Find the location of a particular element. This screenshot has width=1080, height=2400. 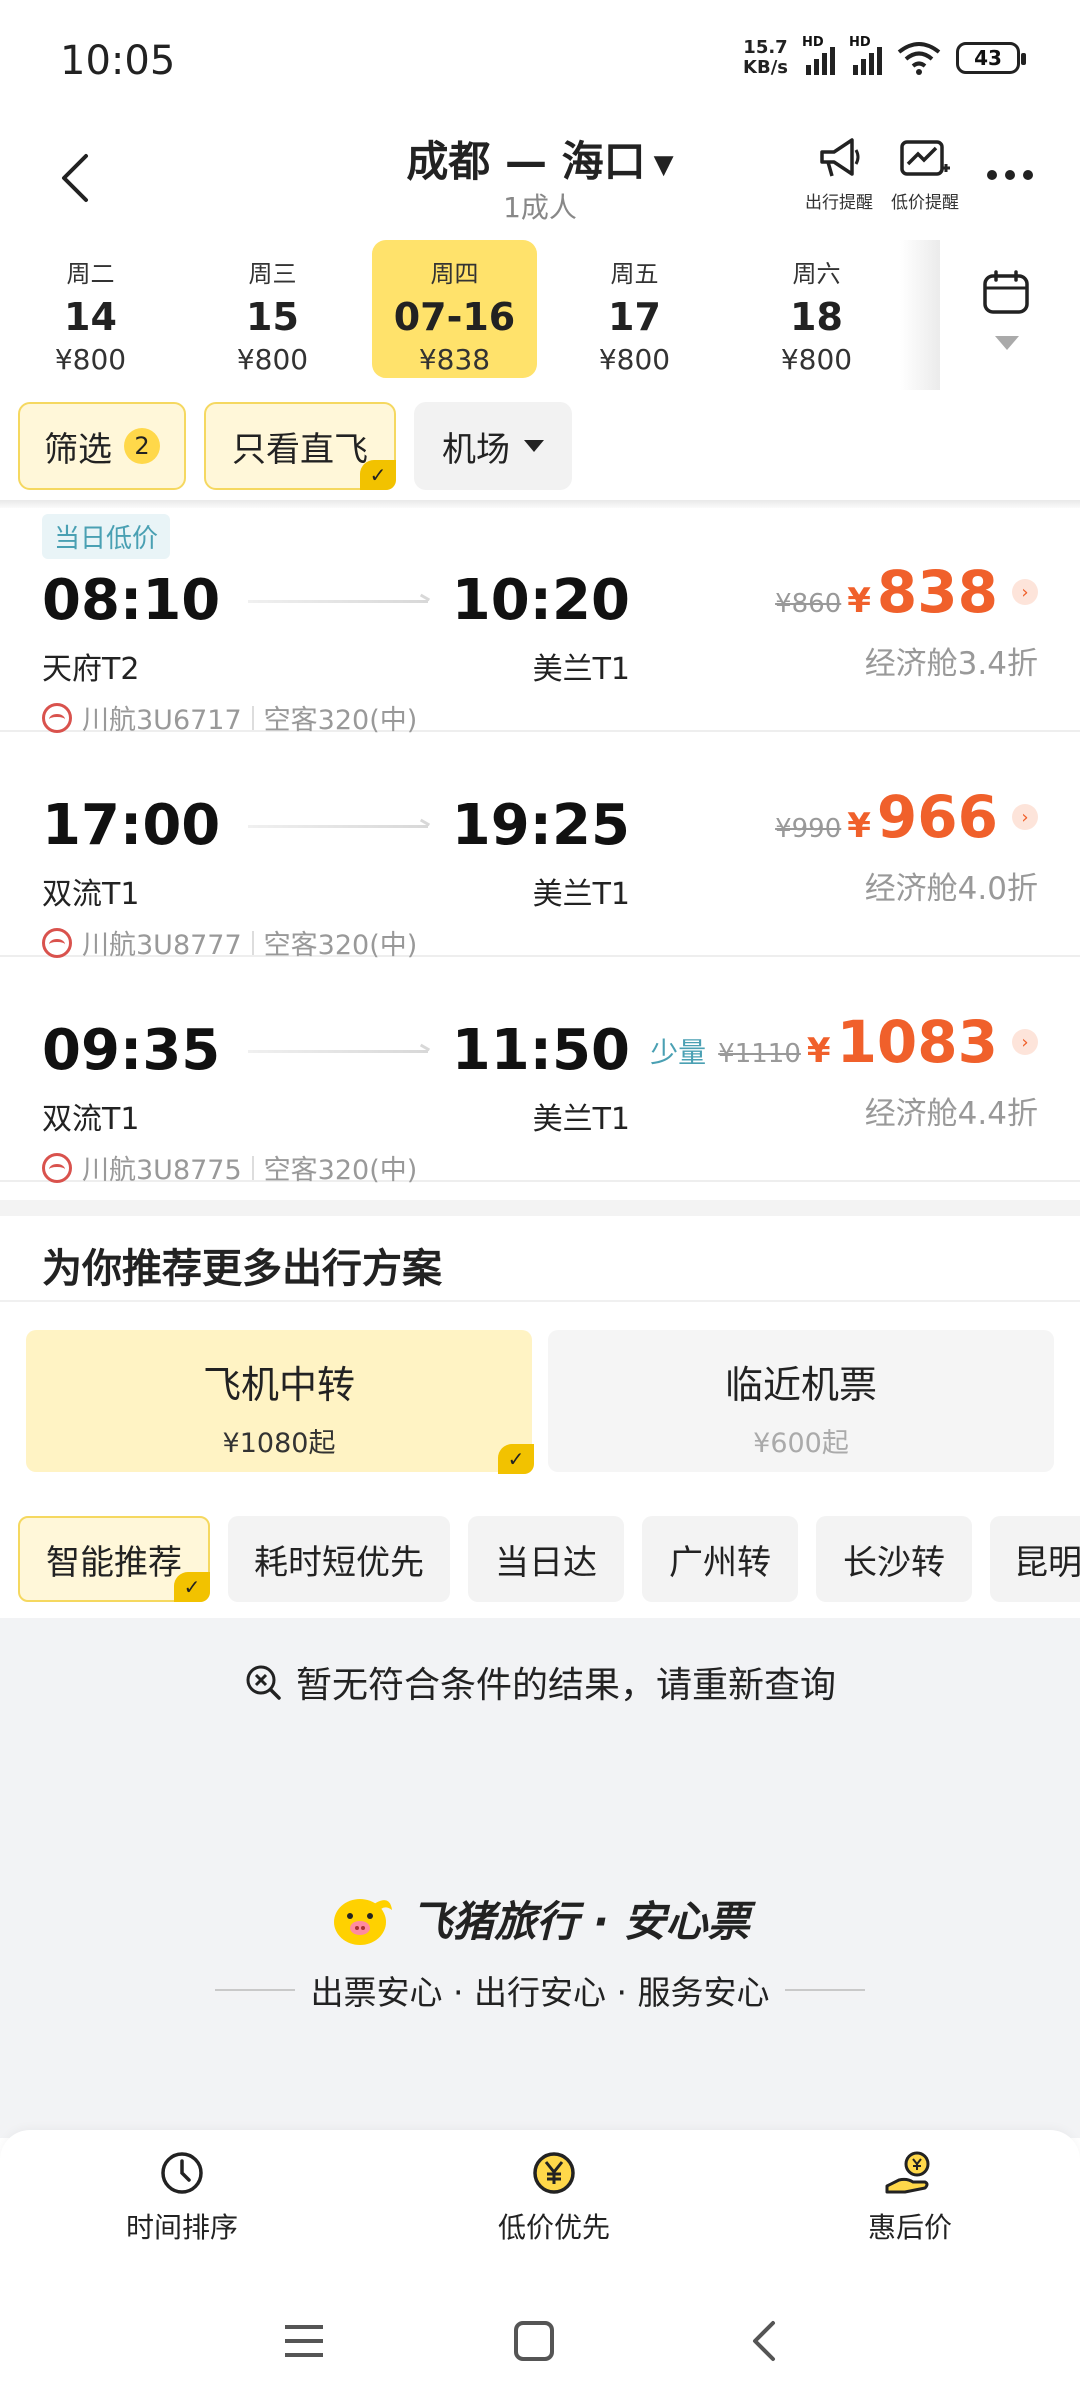

megaphone-icon is located at coordinates (840, 157).